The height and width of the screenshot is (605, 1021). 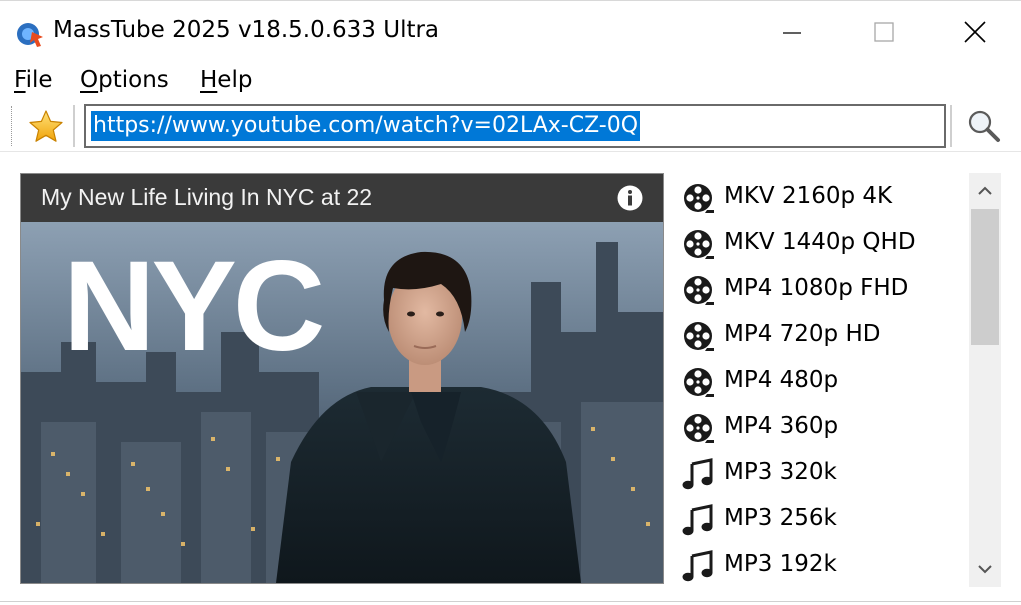 I want to click on menu-file: File, so click(x=33, y=80).